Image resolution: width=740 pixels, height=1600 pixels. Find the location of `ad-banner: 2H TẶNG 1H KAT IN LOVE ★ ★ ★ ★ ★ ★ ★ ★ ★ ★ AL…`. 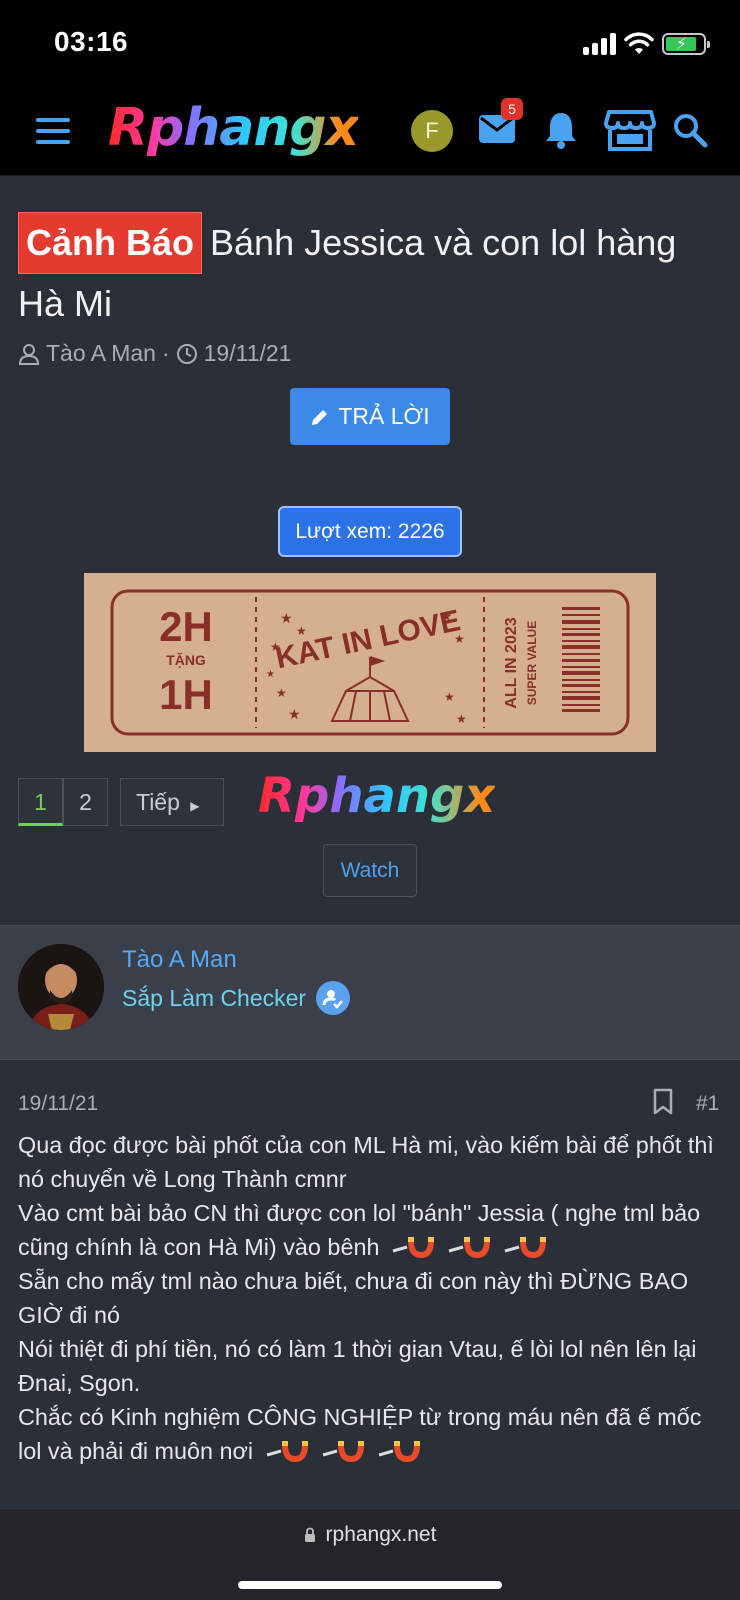

ad-banner: 2H TẶNG 1H KAT IN LOVE ★ ★ ★ ★ ★ ★ ★ ★ ★ ★ AL… is located at coordinates (370, 662).